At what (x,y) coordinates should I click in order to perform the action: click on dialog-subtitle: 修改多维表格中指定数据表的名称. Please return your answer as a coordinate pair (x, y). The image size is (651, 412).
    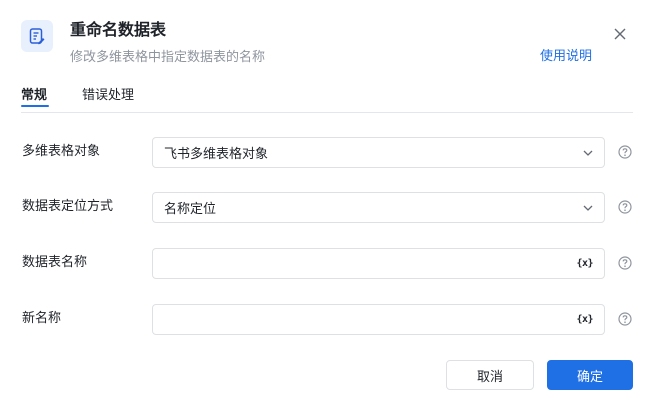
    Looking at the image, I should click on (168, 57).